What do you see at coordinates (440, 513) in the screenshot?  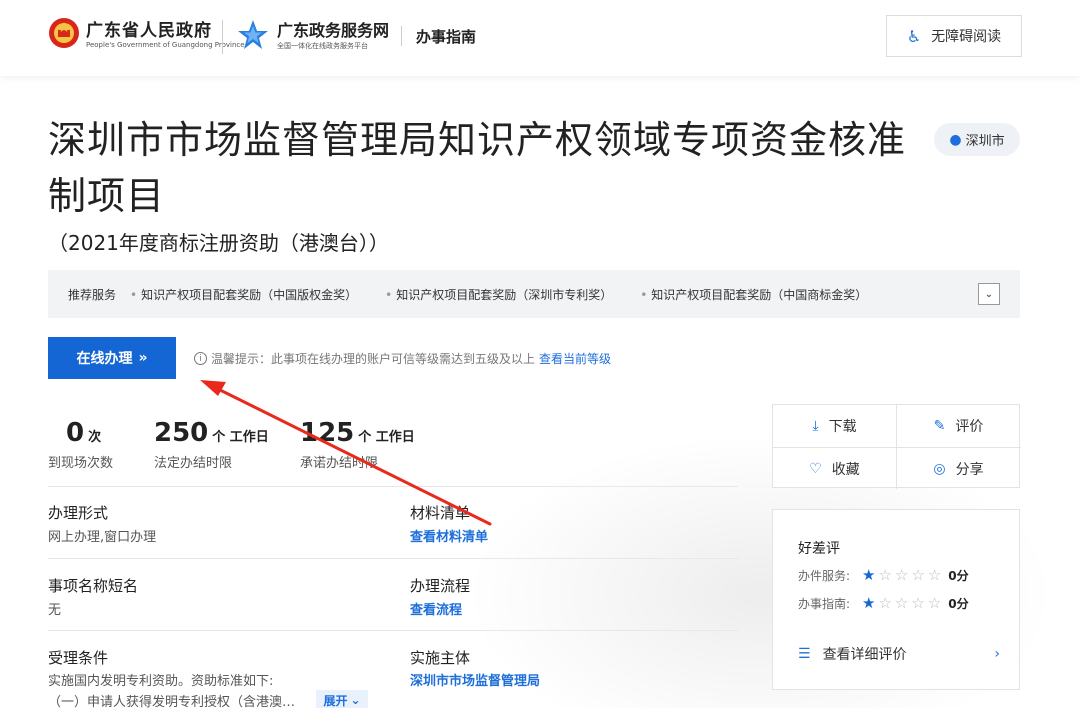 I see `materials-title: 材料清单` at bounding box center [440, 513].